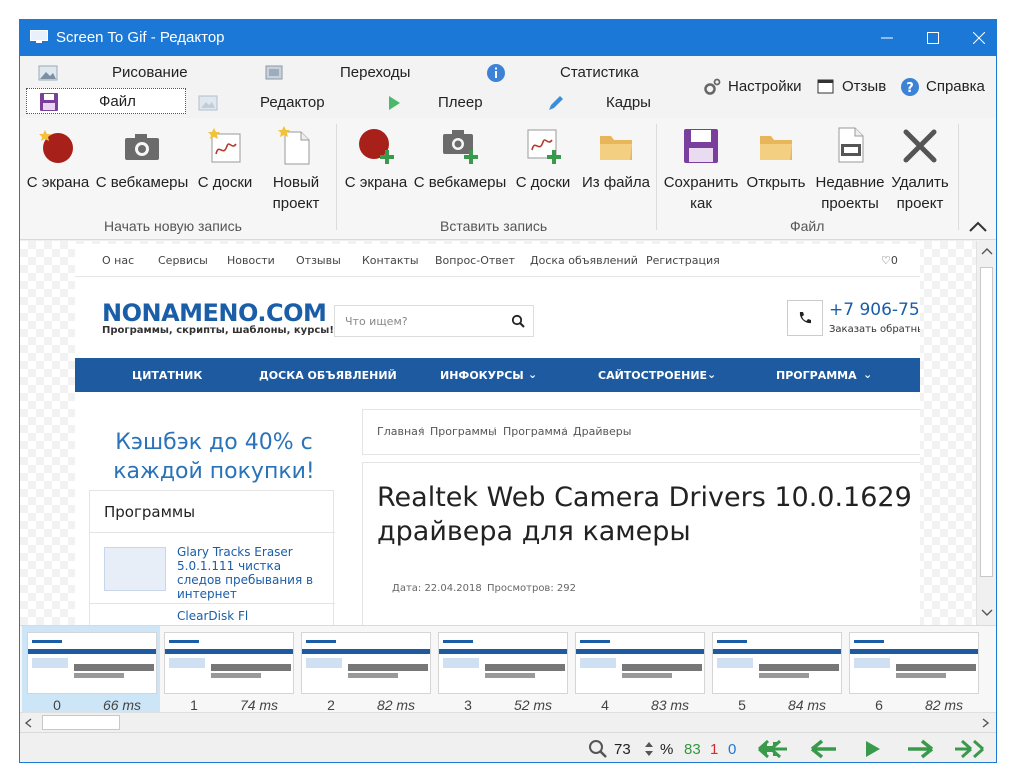  Describe the element at coordinates (225, 158) in the screenshot. I see `record-board-button: С доски` at that location.